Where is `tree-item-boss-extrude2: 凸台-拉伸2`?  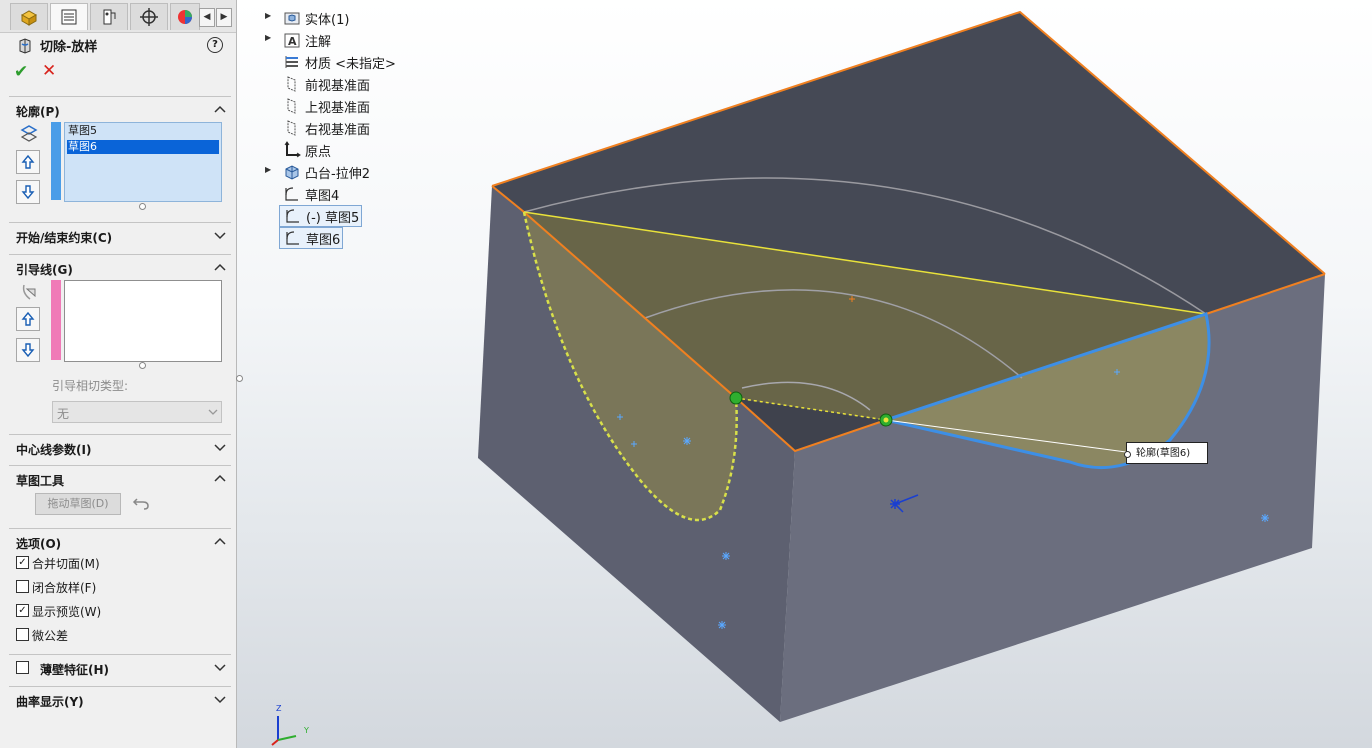
tree-item-boss-extrude2: 凸台-拉伸2 is located at coordinates (326, 172).